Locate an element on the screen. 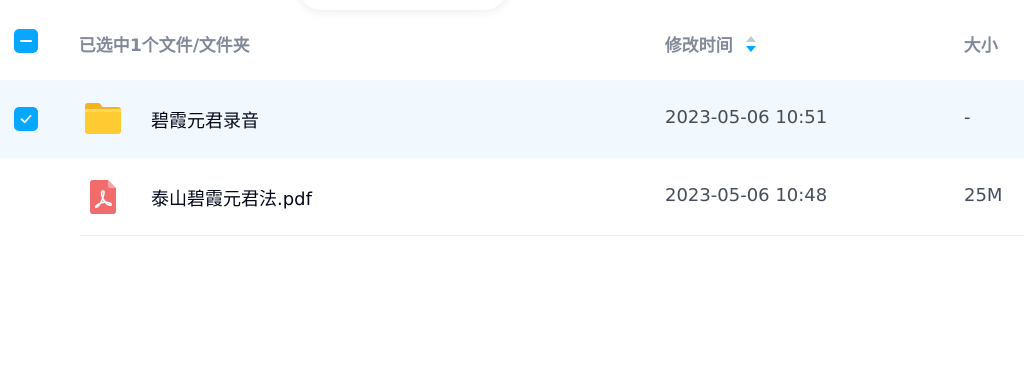 This screenshot has width=1024, height=374. column-header-size: 大小 is located at coordinates (981, 43).